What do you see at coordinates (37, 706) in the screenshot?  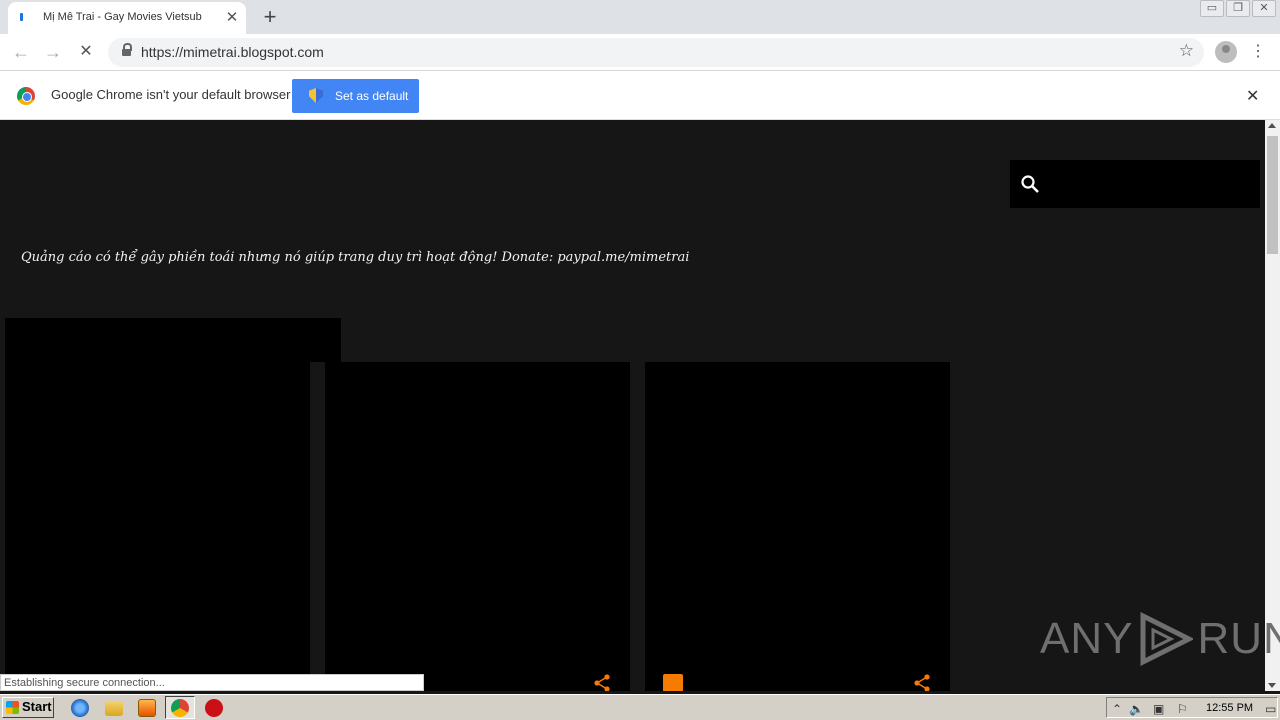 I see `start-label: Start` at bounding box center [37, 706].